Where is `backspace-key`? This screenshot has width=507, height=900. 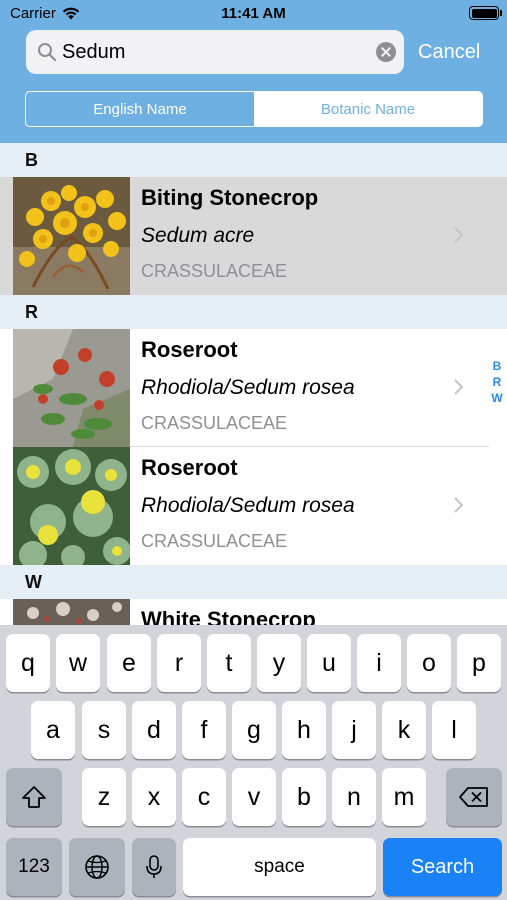 backspace-key is located at coordinates (474, 797).